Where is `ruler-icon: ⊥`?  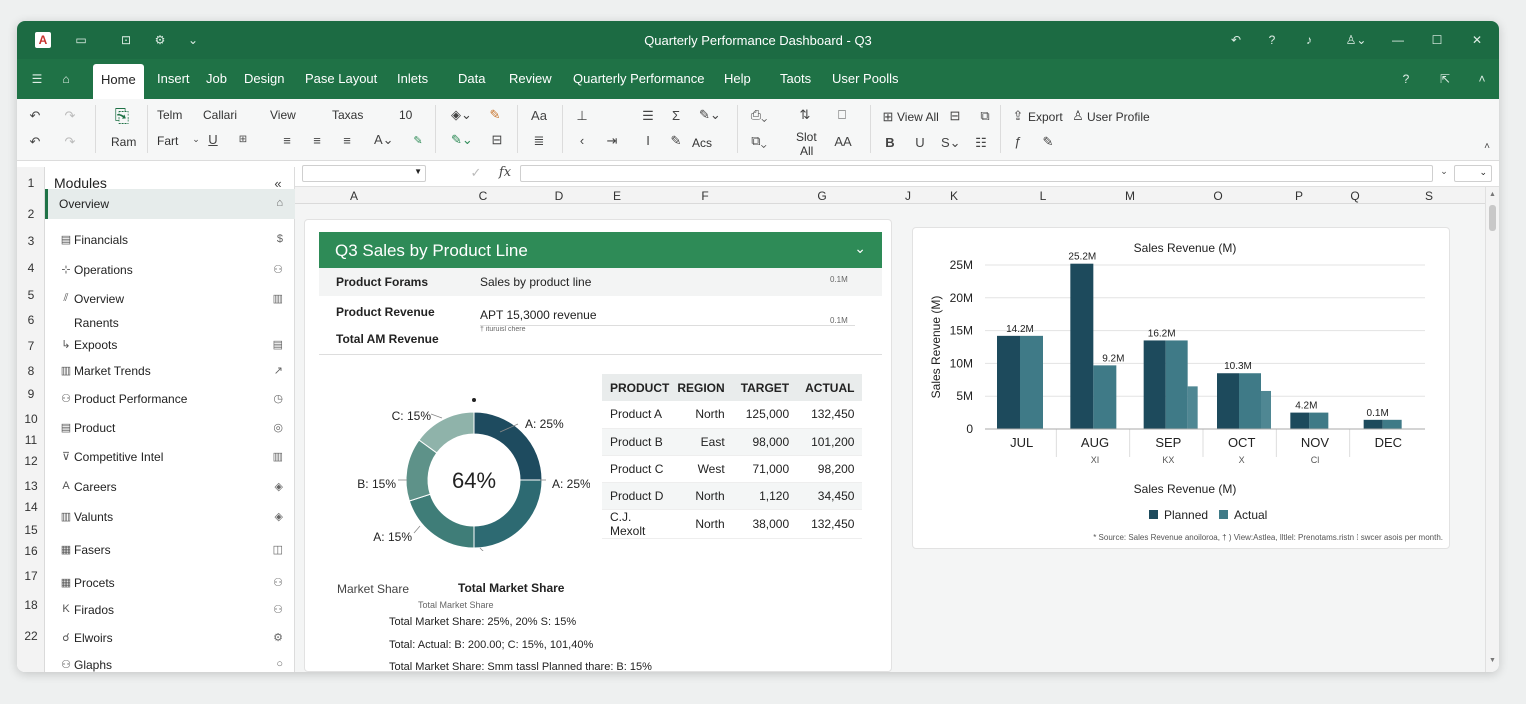 ruler-icon: ⊥ is located at coordinates (582, 116).